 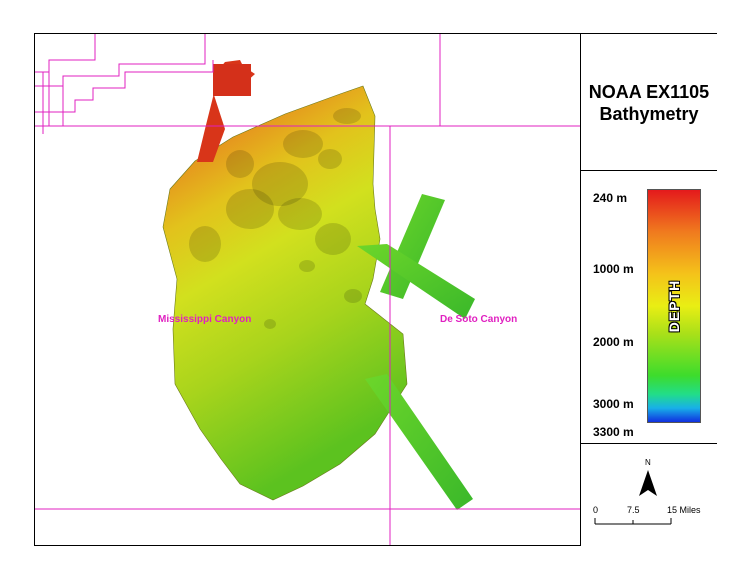 What do you see at coordinates (649, 92) in the screenshot?
I see `map-title: NOAA EX1105` at bounding box center [649, 92].